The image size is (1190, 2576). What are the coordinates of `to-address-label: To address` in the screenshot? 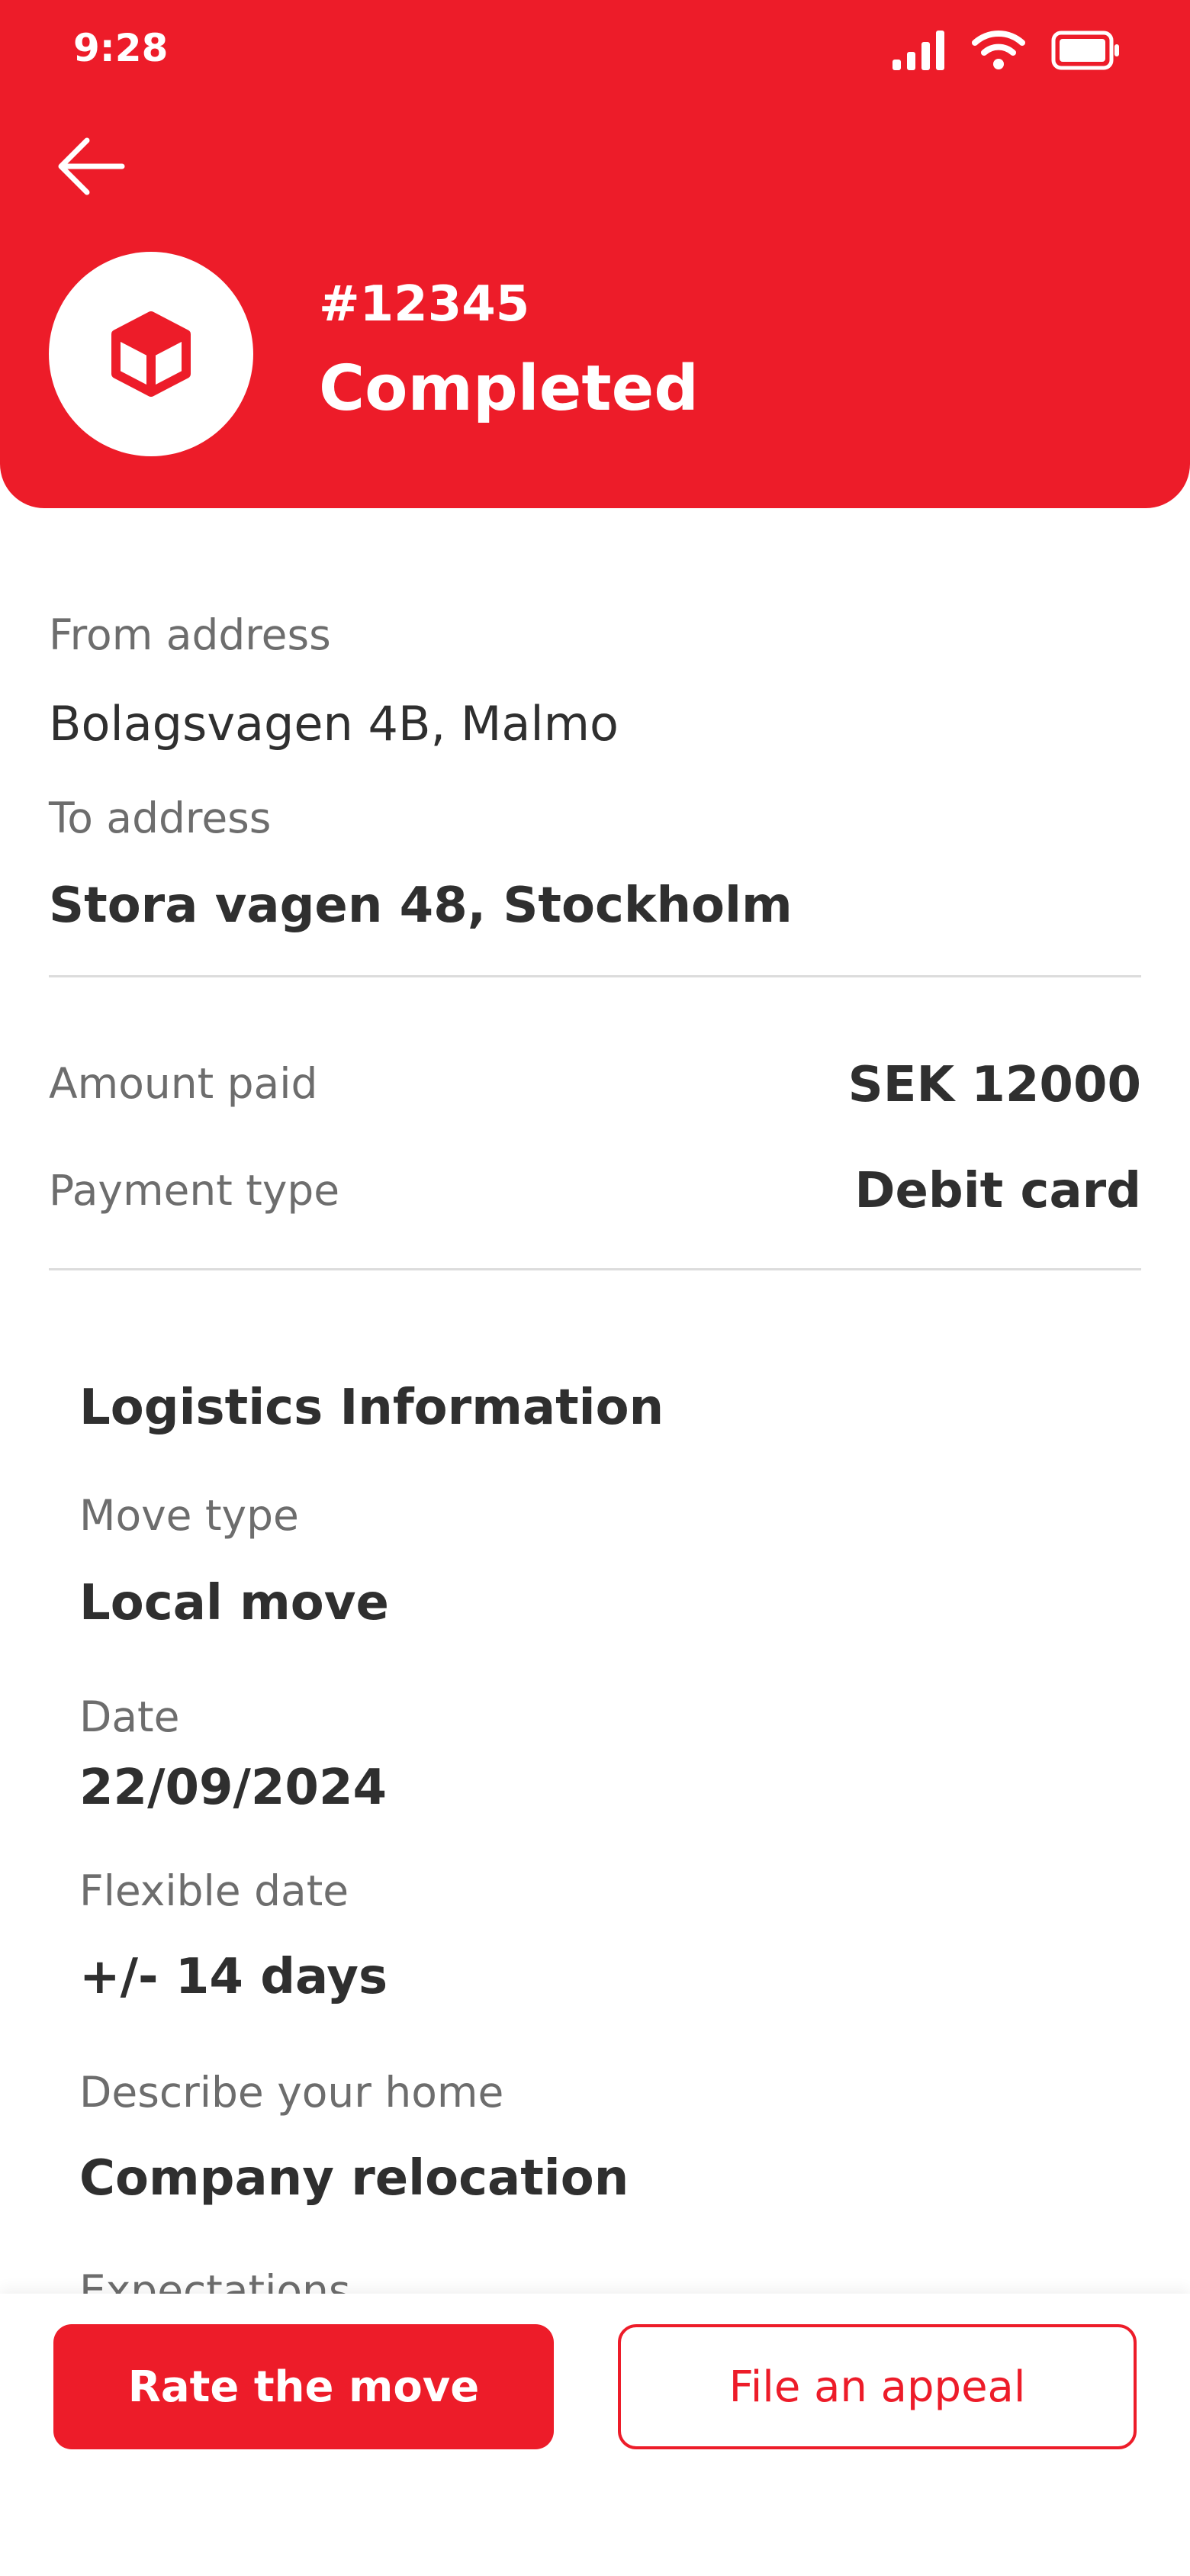 It's located at (160, 818).